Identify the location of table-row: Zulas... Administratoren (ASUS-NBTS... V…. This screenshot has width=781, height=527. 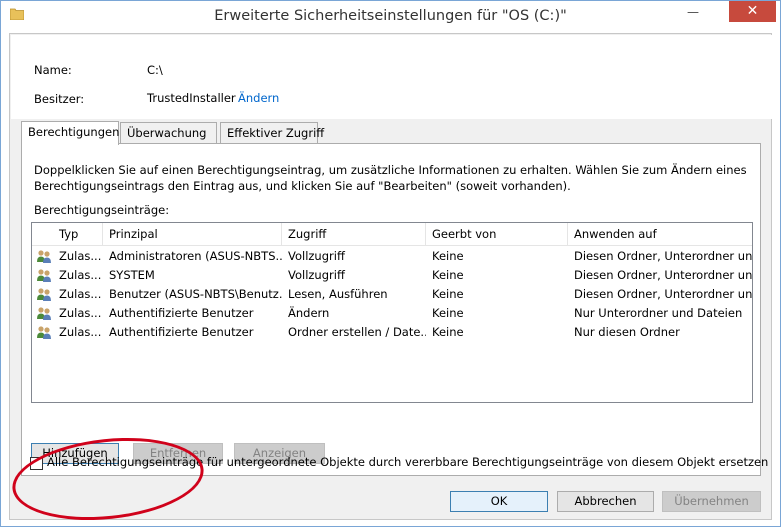
(392, 256).